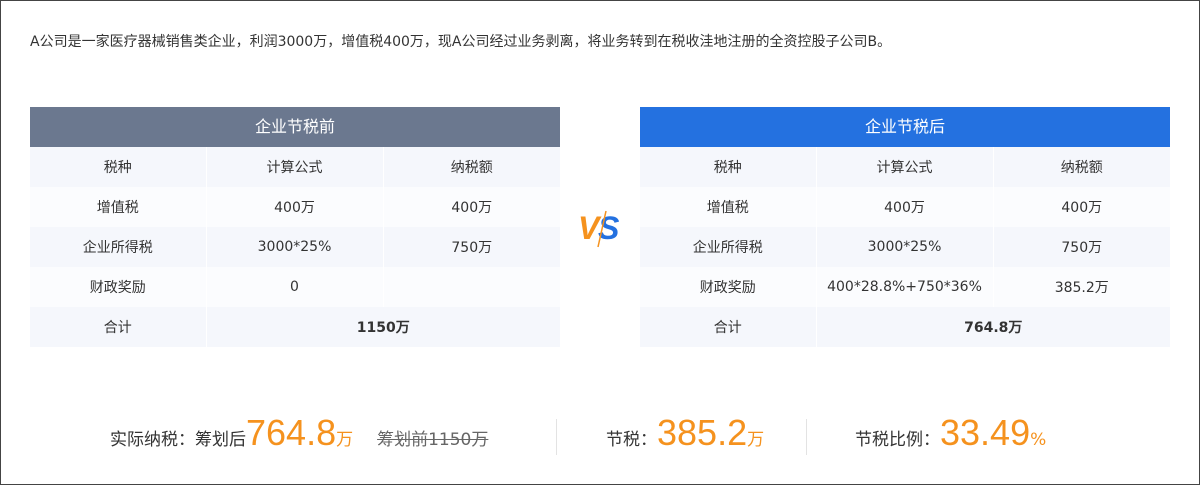  What do you see at coordinates (1081, 287) in the screenshot?
I see `amount-cell: 385.2万` at bounding box center [1081, 287].